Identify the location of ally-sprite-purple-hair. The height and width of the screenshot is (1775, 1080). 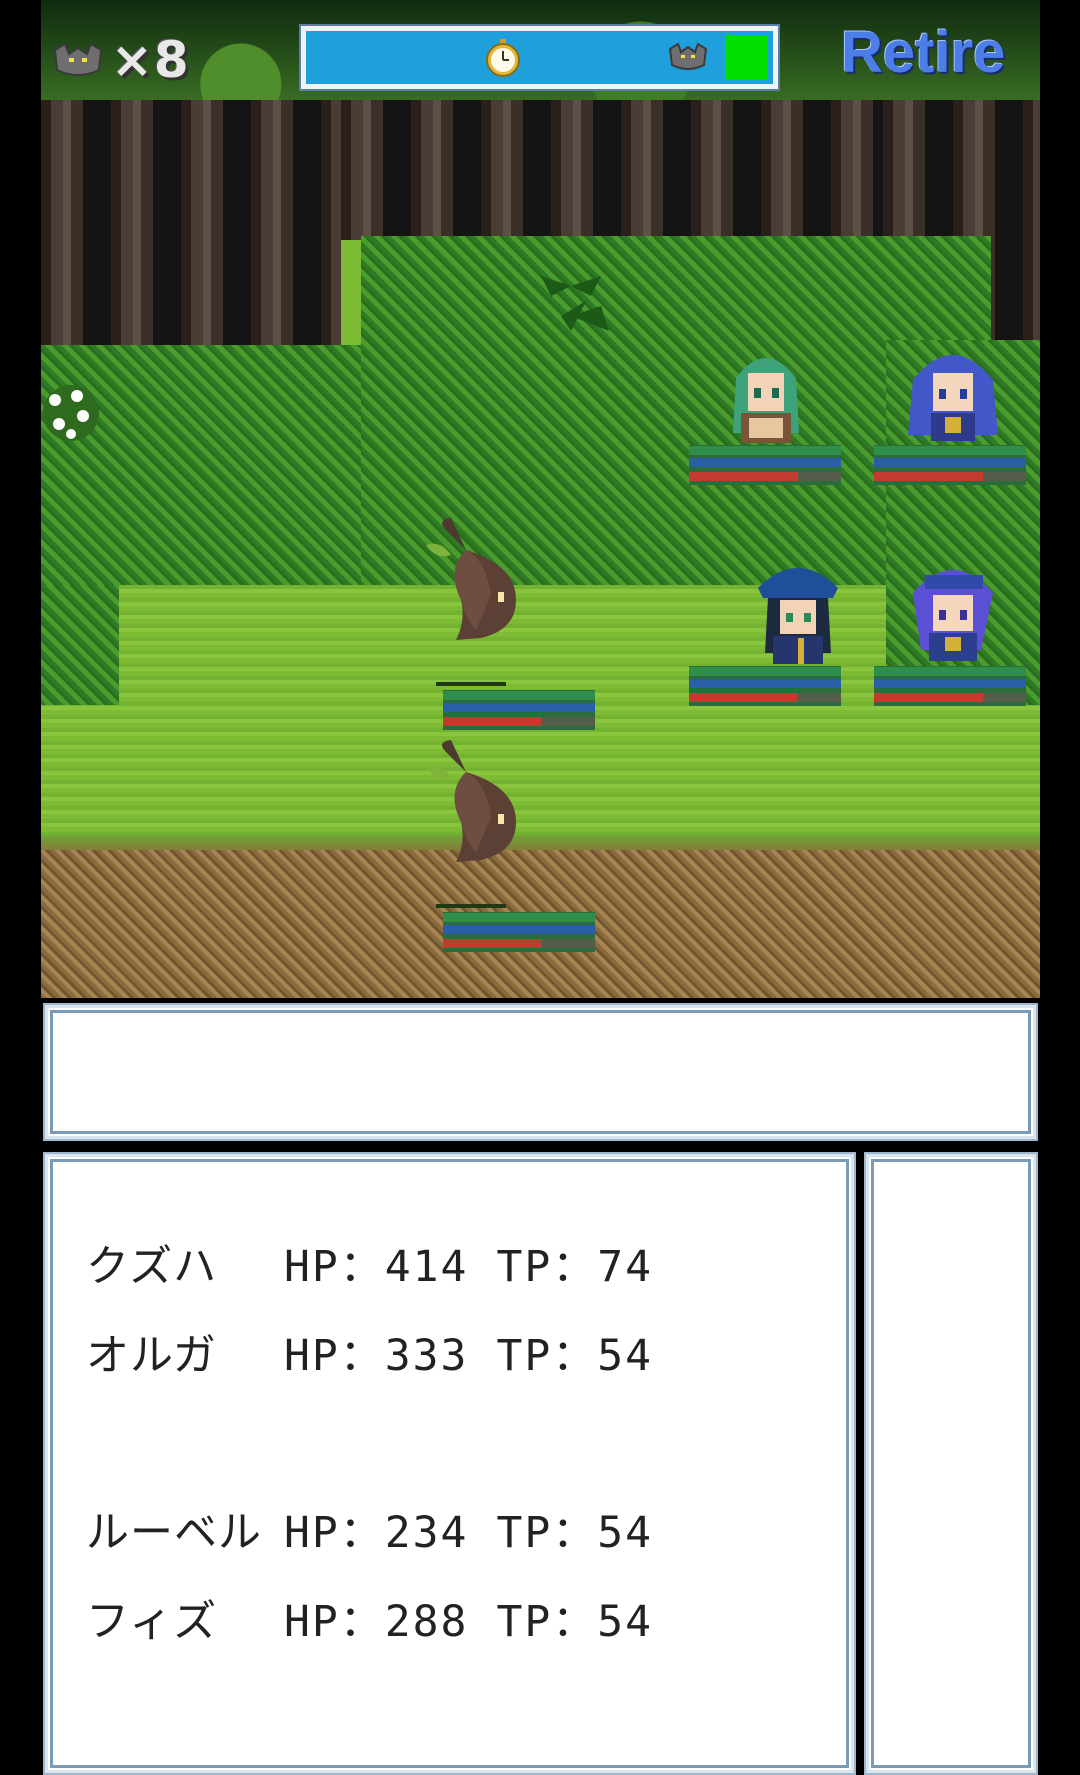
(953, 610).